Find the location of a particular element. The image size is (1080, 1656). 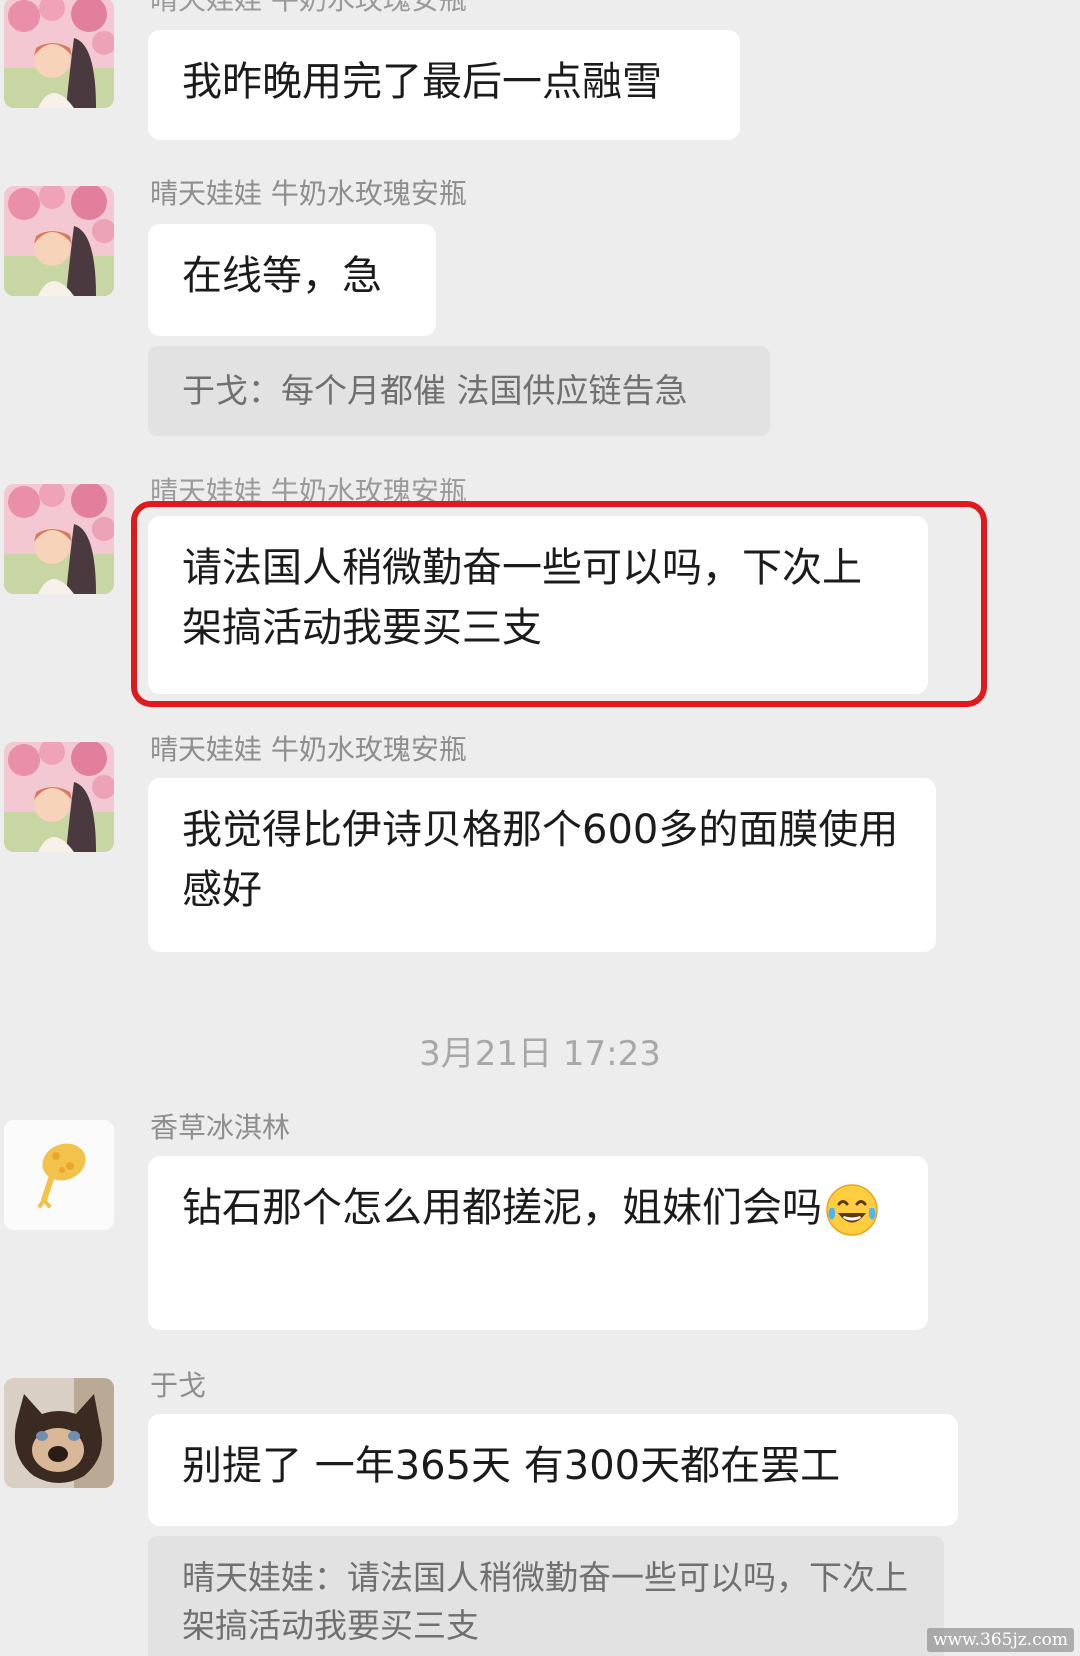

red-highlight-box is located at coordinates (559, 604).